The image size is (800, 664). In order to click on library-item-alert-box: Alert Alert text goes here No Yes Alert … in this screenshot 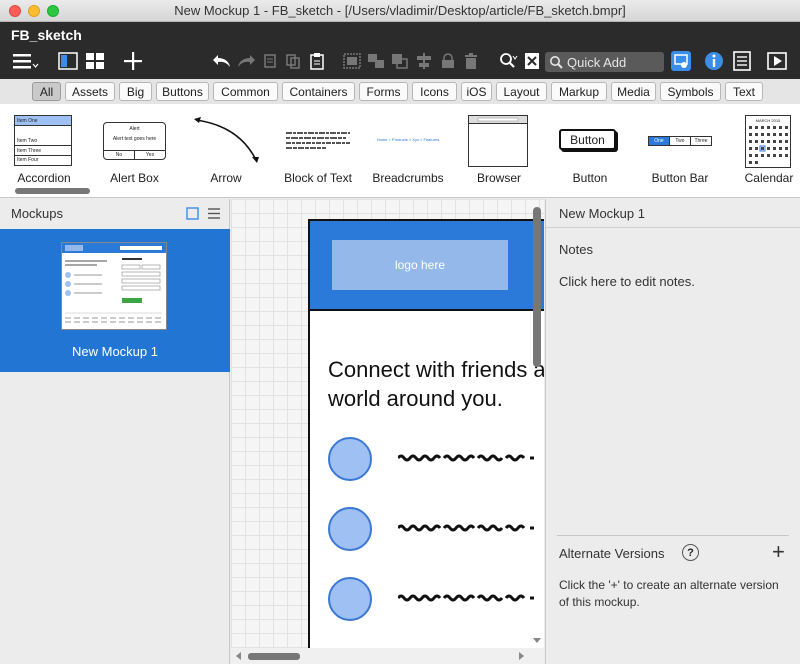, I will do `click(134, 151)`.